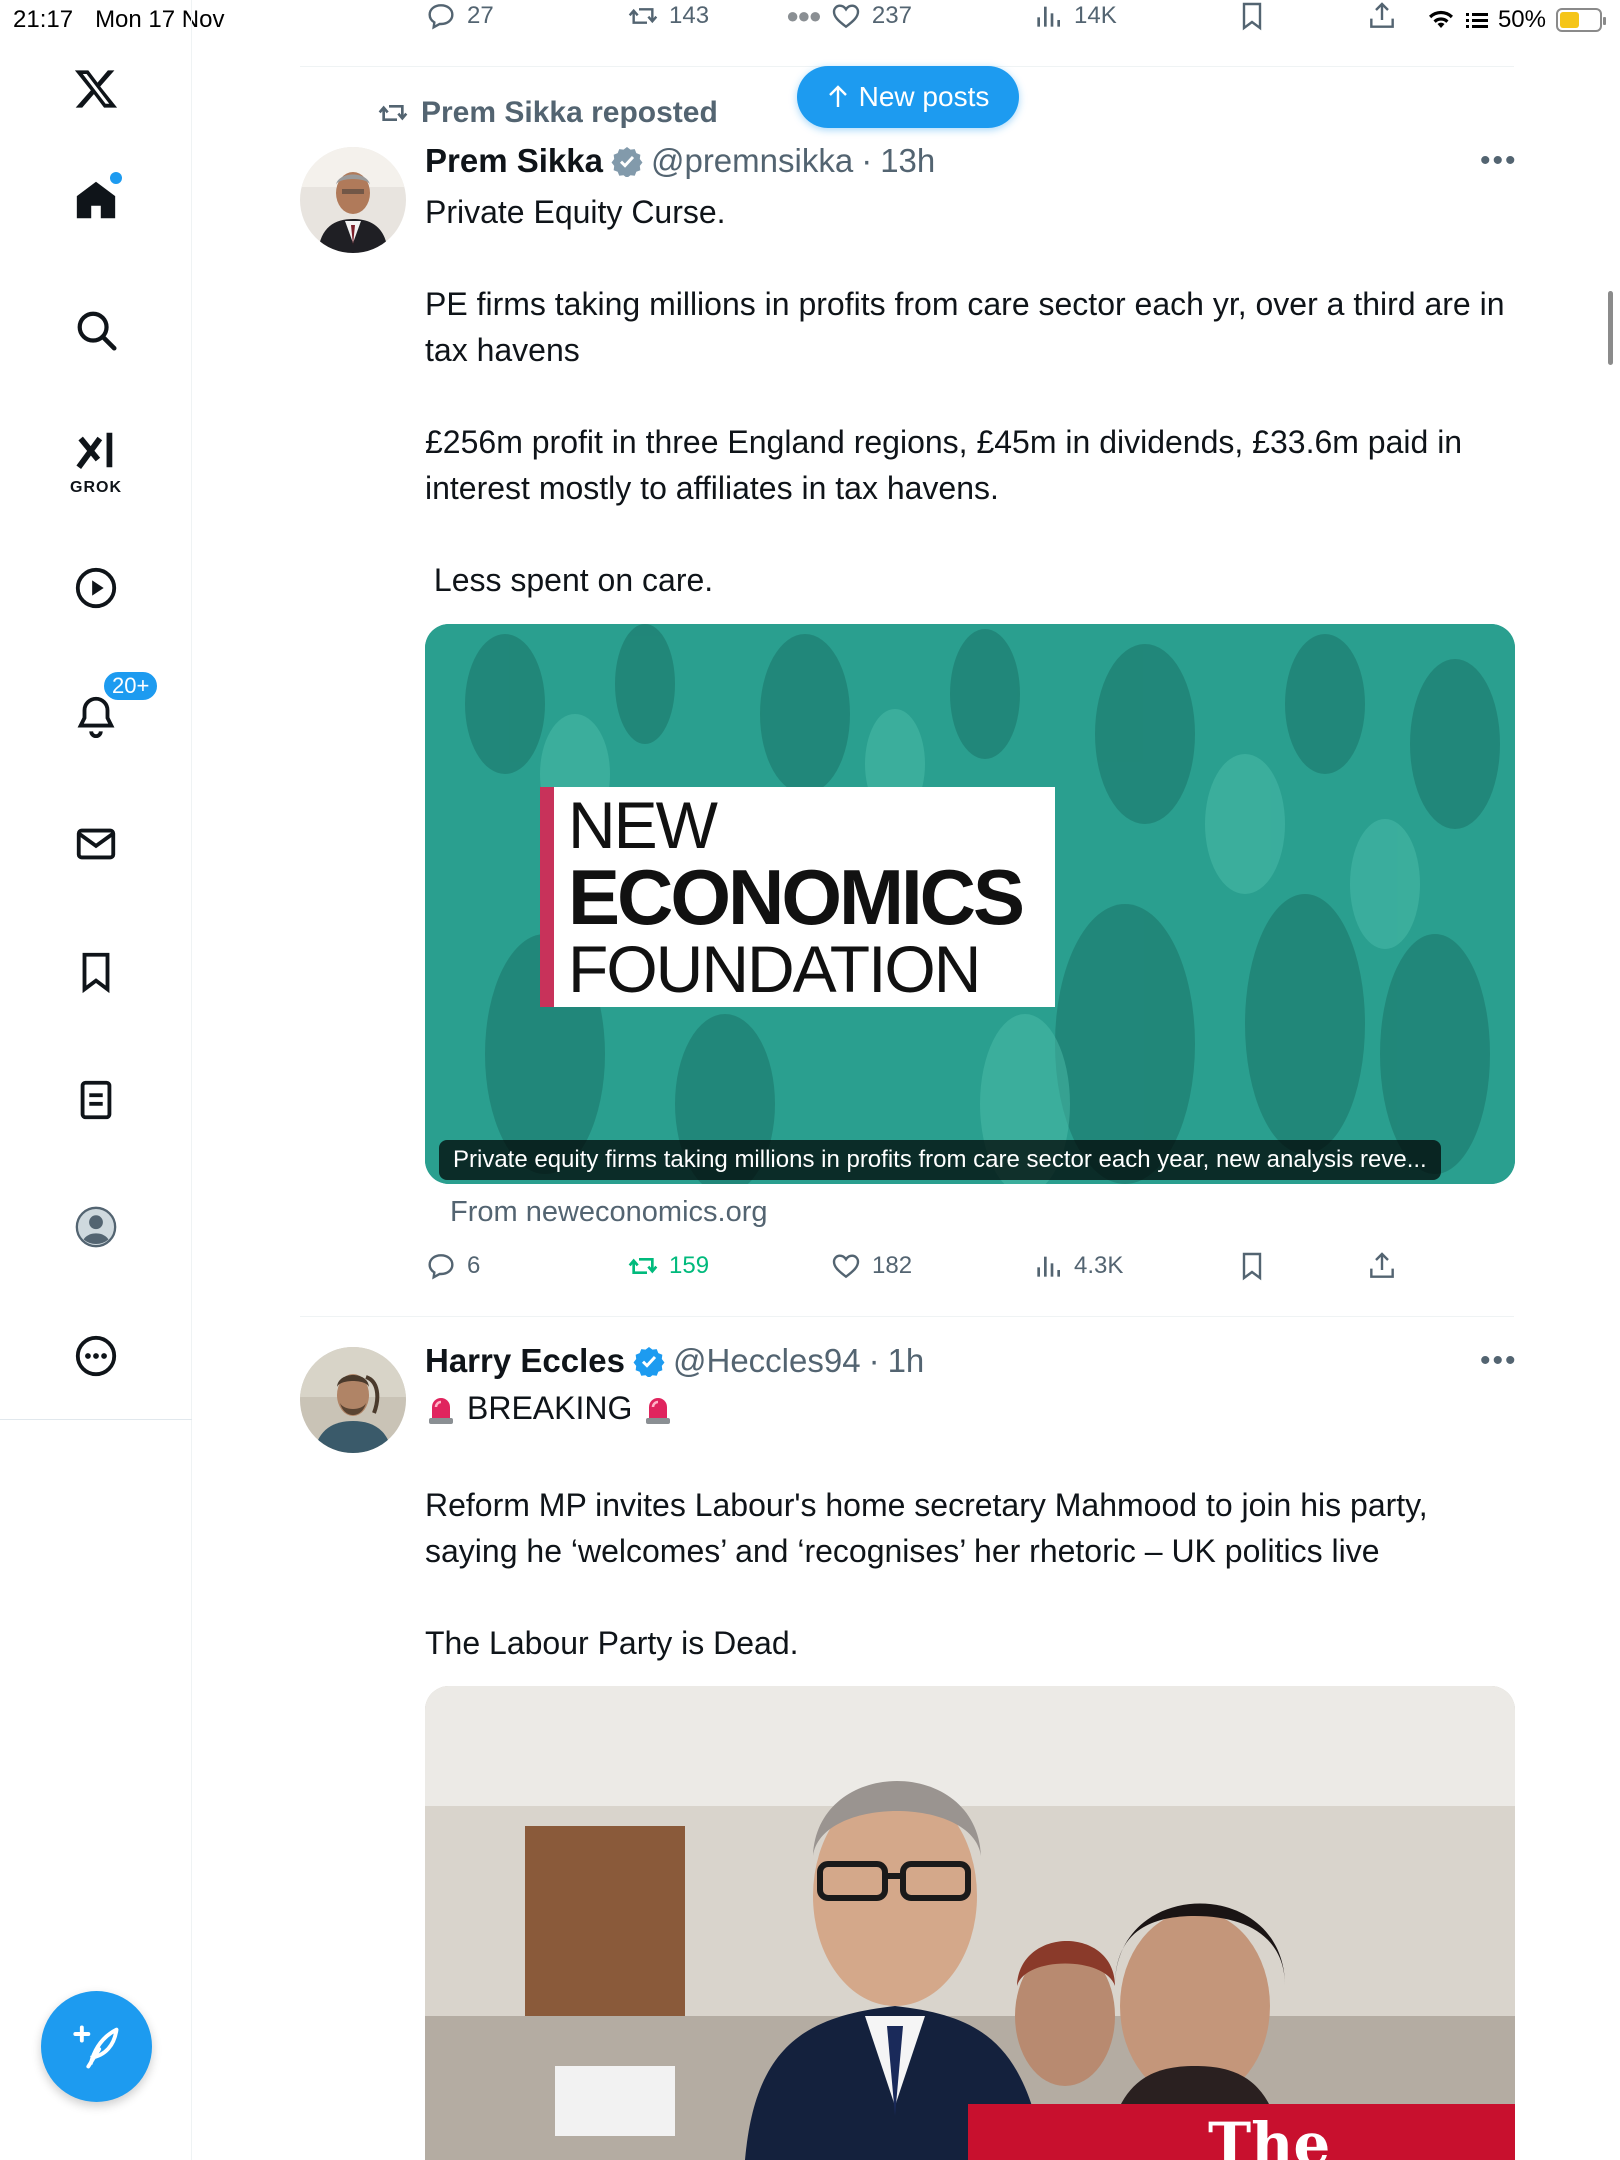 The width and height of the screenshot is (1620, 2160). I want to click on prev-like-action: ●●● 237, so click(849, 16).